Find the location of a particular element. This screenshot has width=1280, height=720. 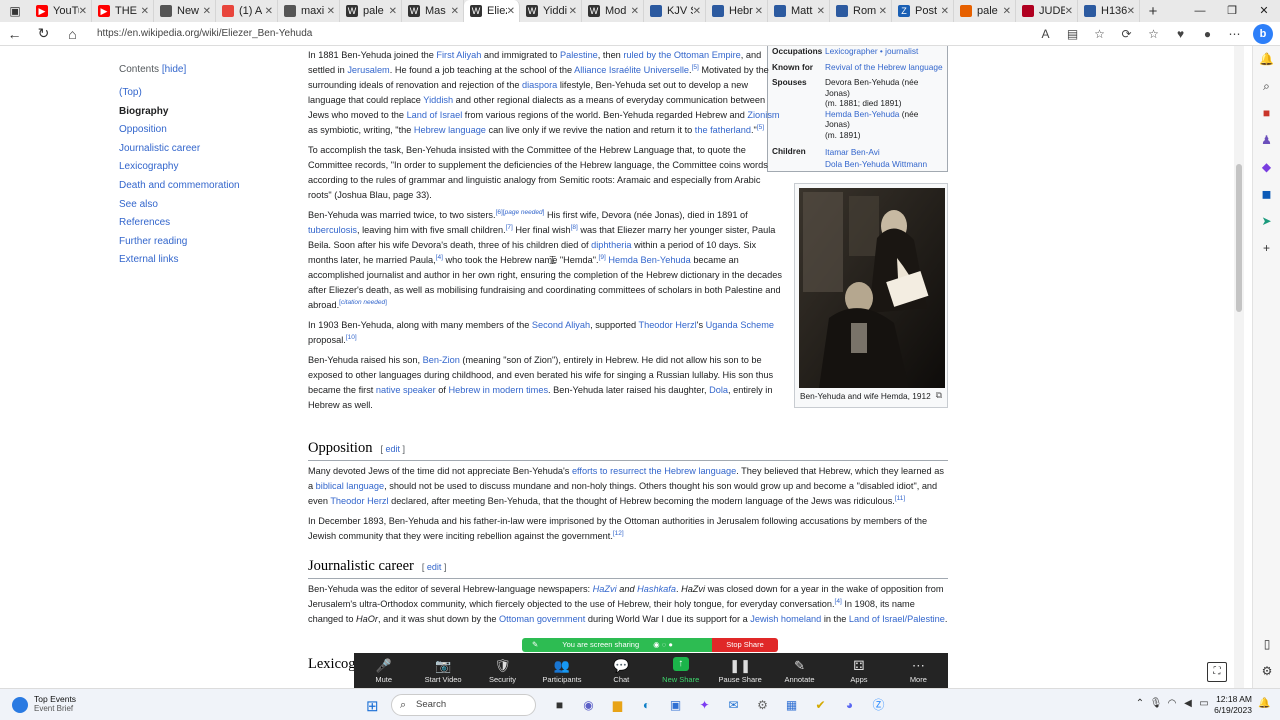

settings-icon: ⚙ is located at coordinates (762, 705).